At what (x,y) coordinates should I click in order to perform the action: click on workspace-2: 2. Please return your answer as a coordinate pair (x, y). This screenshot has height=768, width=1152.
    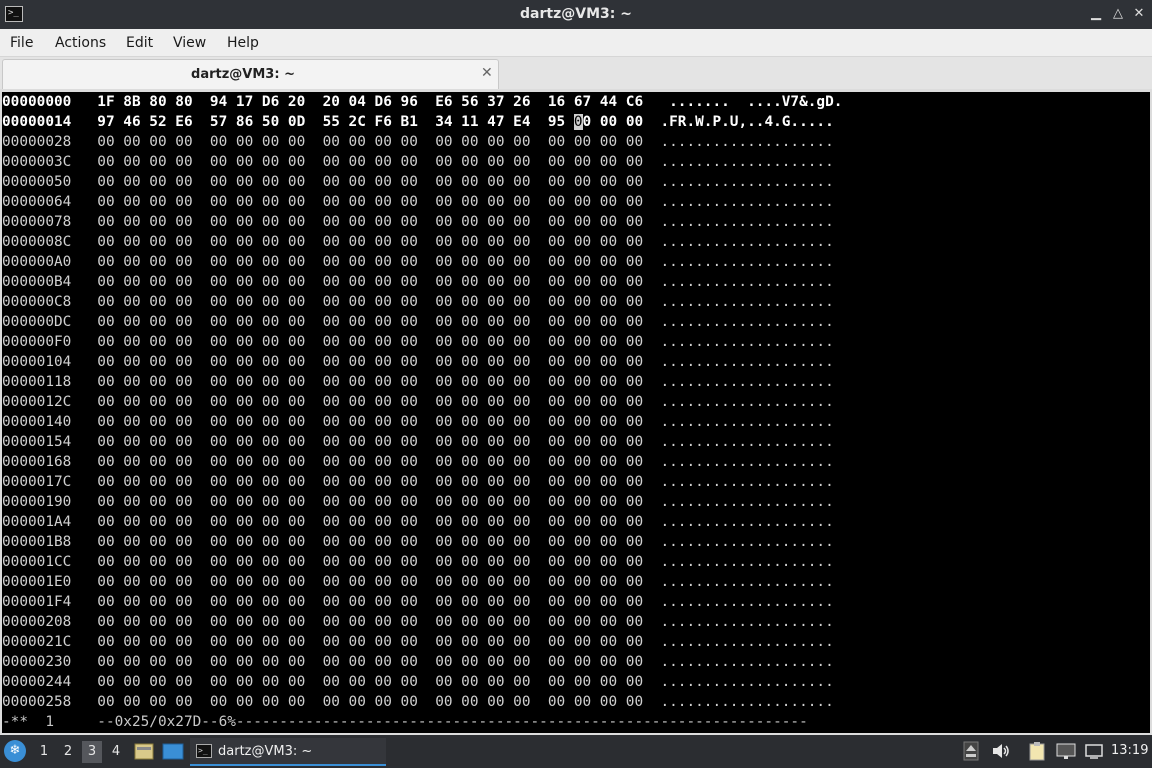
    Looking at the image, I should click on (68, 752).